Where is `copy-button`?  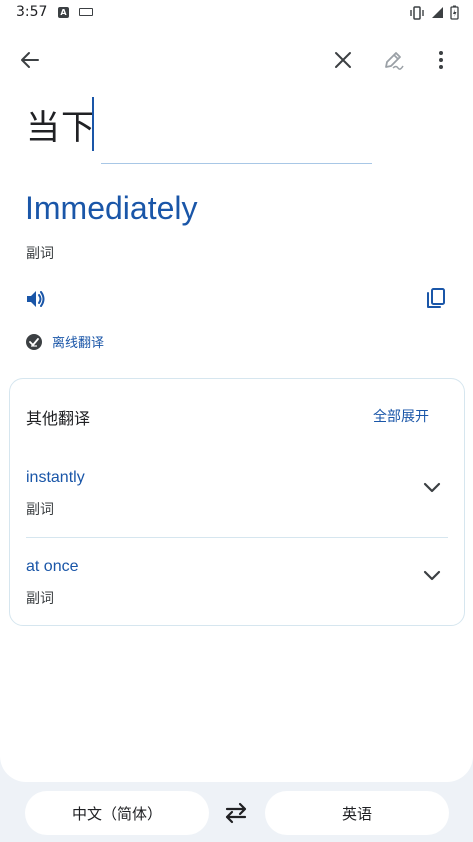 copy-button is located at coordinates (436, 298).